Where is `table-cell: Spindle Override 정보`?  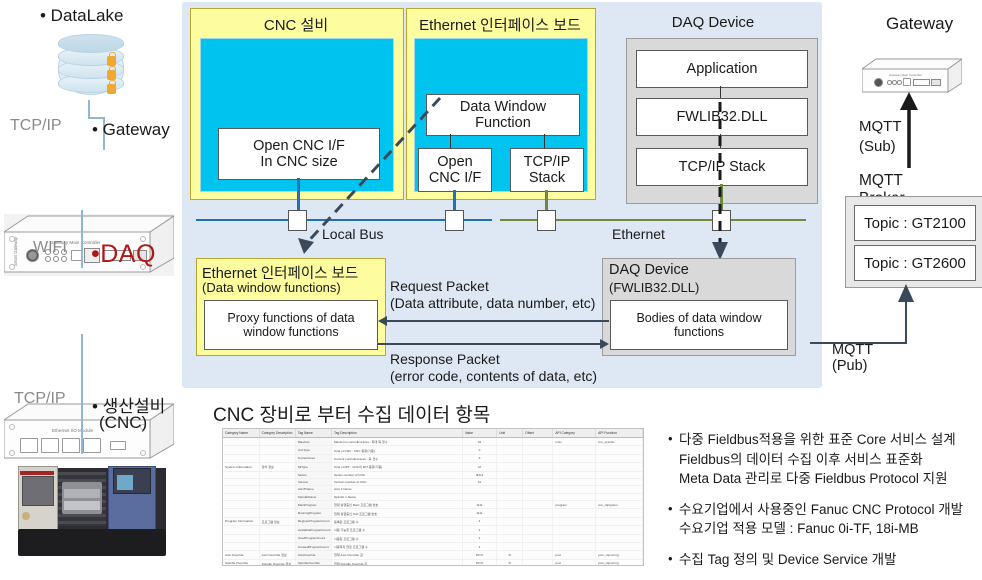
table-cell: Spindle Override 정보 is located at coordinates (277, 562).